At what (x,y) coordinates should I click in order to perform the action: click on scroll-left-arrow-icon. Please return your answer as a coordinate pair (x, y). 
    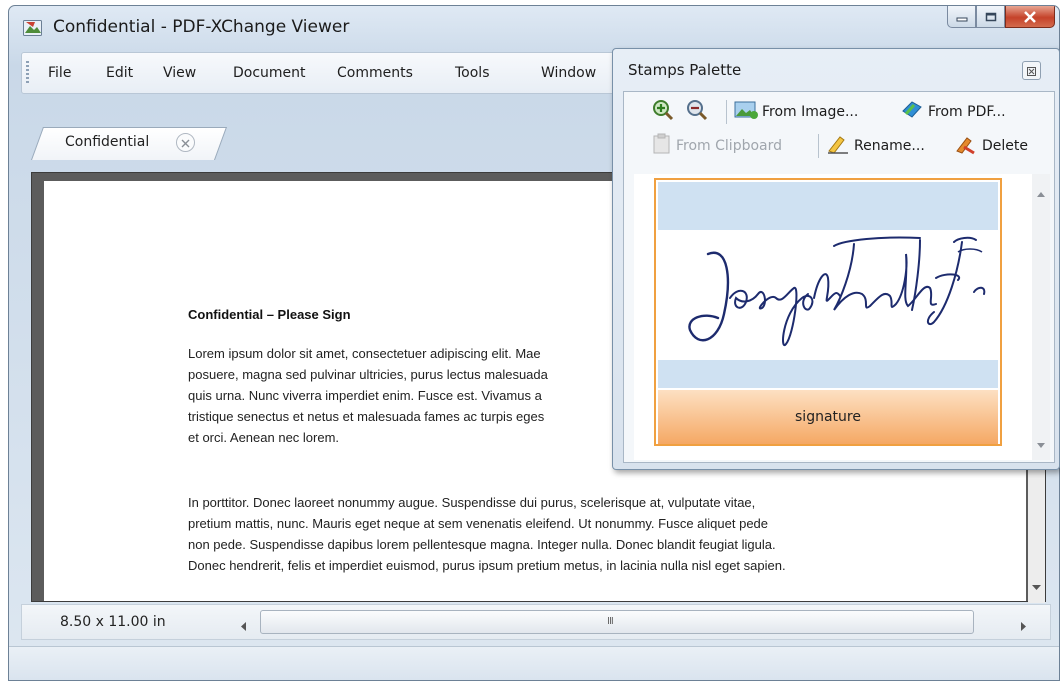
    Looking at the image, I should click on (243, 625).